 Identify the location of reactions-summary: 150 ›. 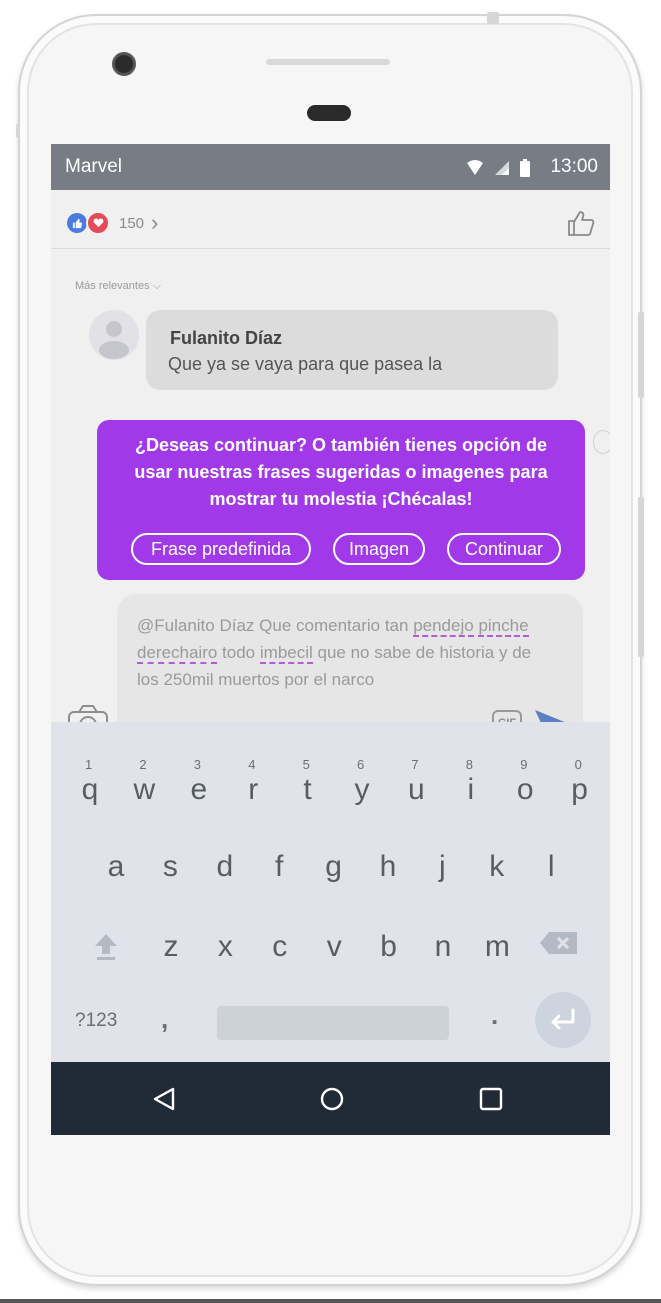
(112, 223).